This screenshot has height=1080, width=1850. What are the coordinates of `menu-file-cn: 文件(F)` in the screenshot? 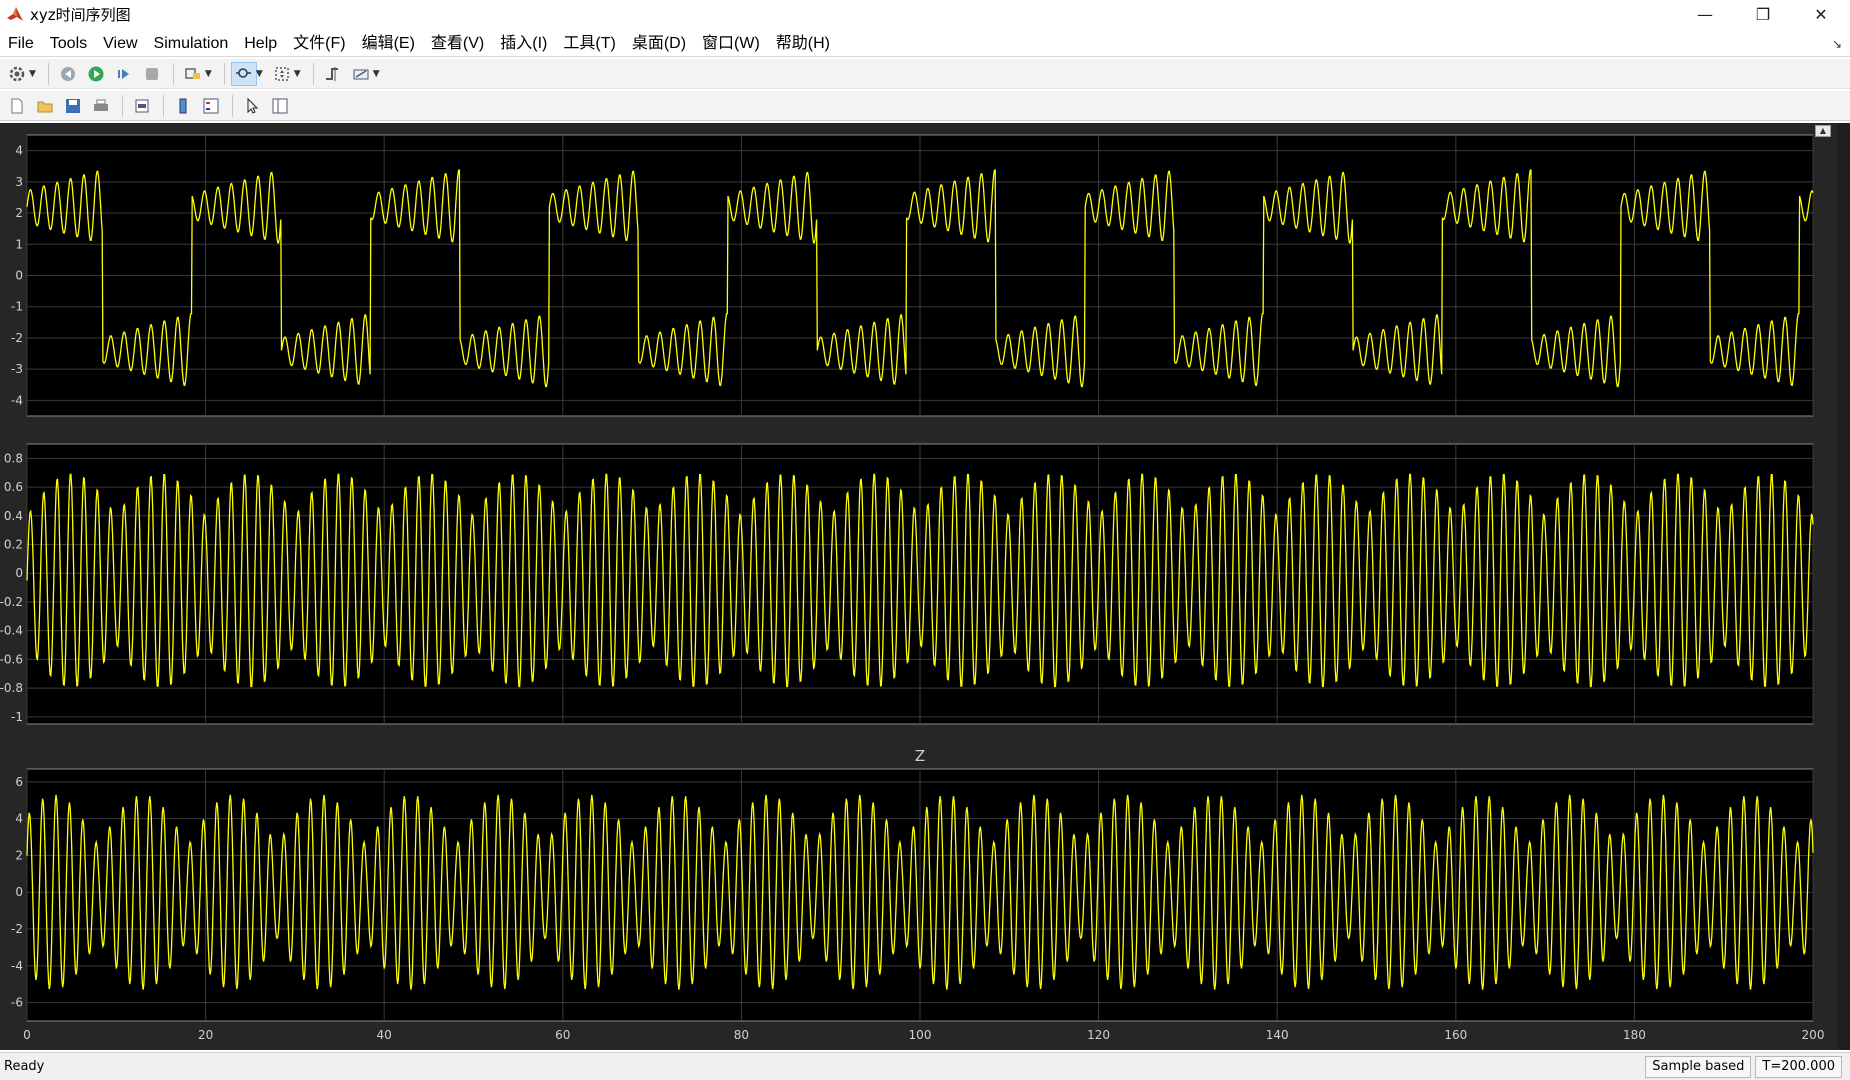 It's located at (319, 44).